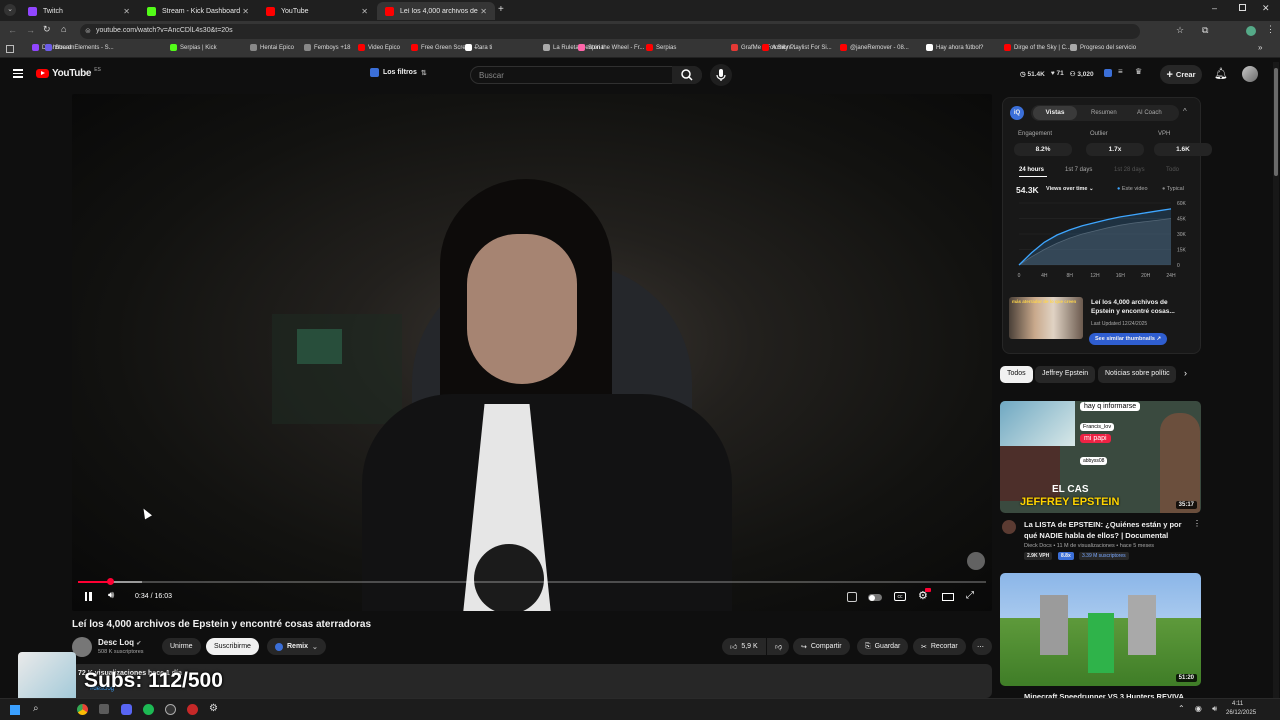 This screenshot has height=720, width=1280. I want to click on menu-icon: ⋮, so click(1270, 29).